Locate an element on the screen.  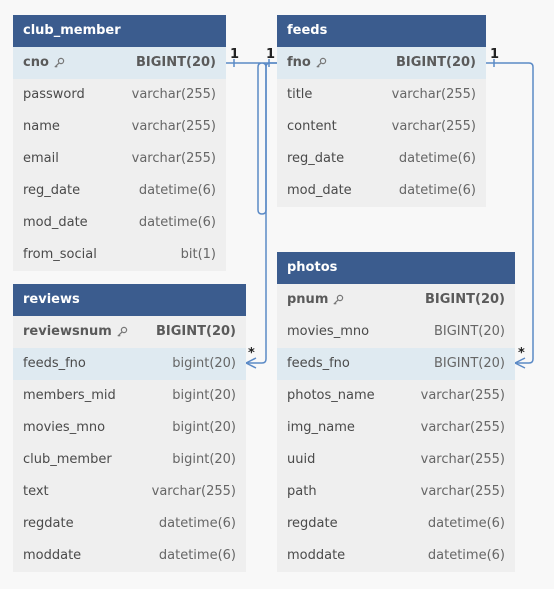
column-name-text: password is located at coordinates (54, 94).